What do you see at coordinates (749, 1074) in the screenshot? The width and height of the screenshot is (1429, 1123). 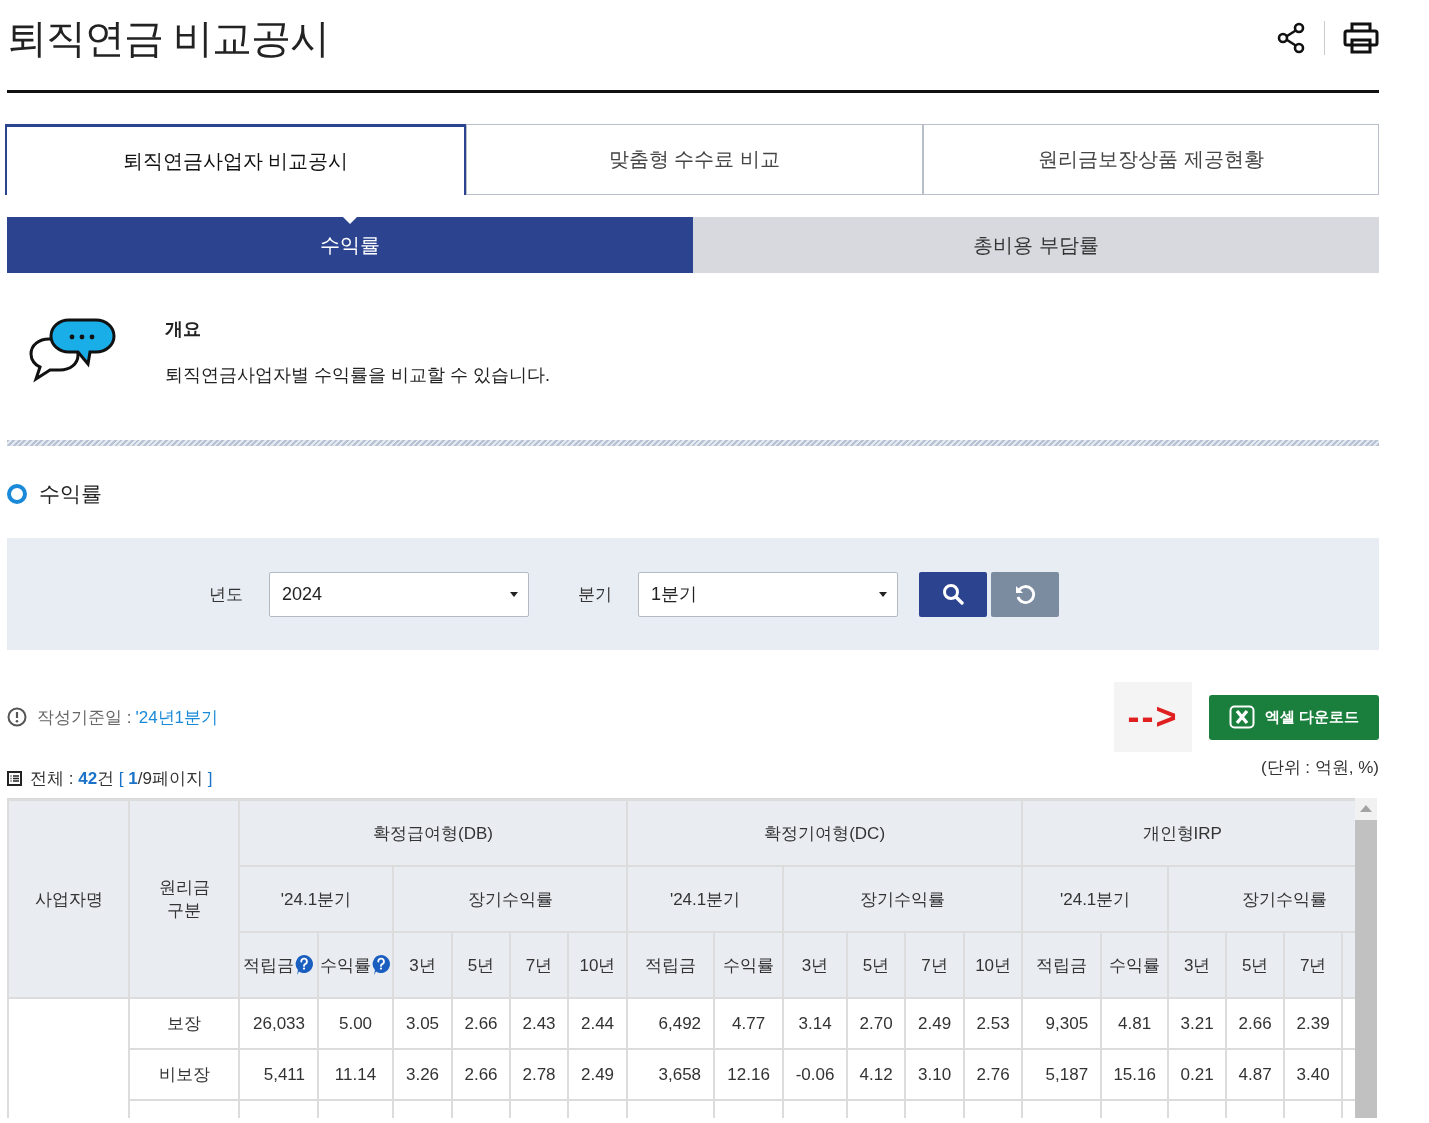 I see `table-cell: 12.16` at bounding box center [749, 1074].